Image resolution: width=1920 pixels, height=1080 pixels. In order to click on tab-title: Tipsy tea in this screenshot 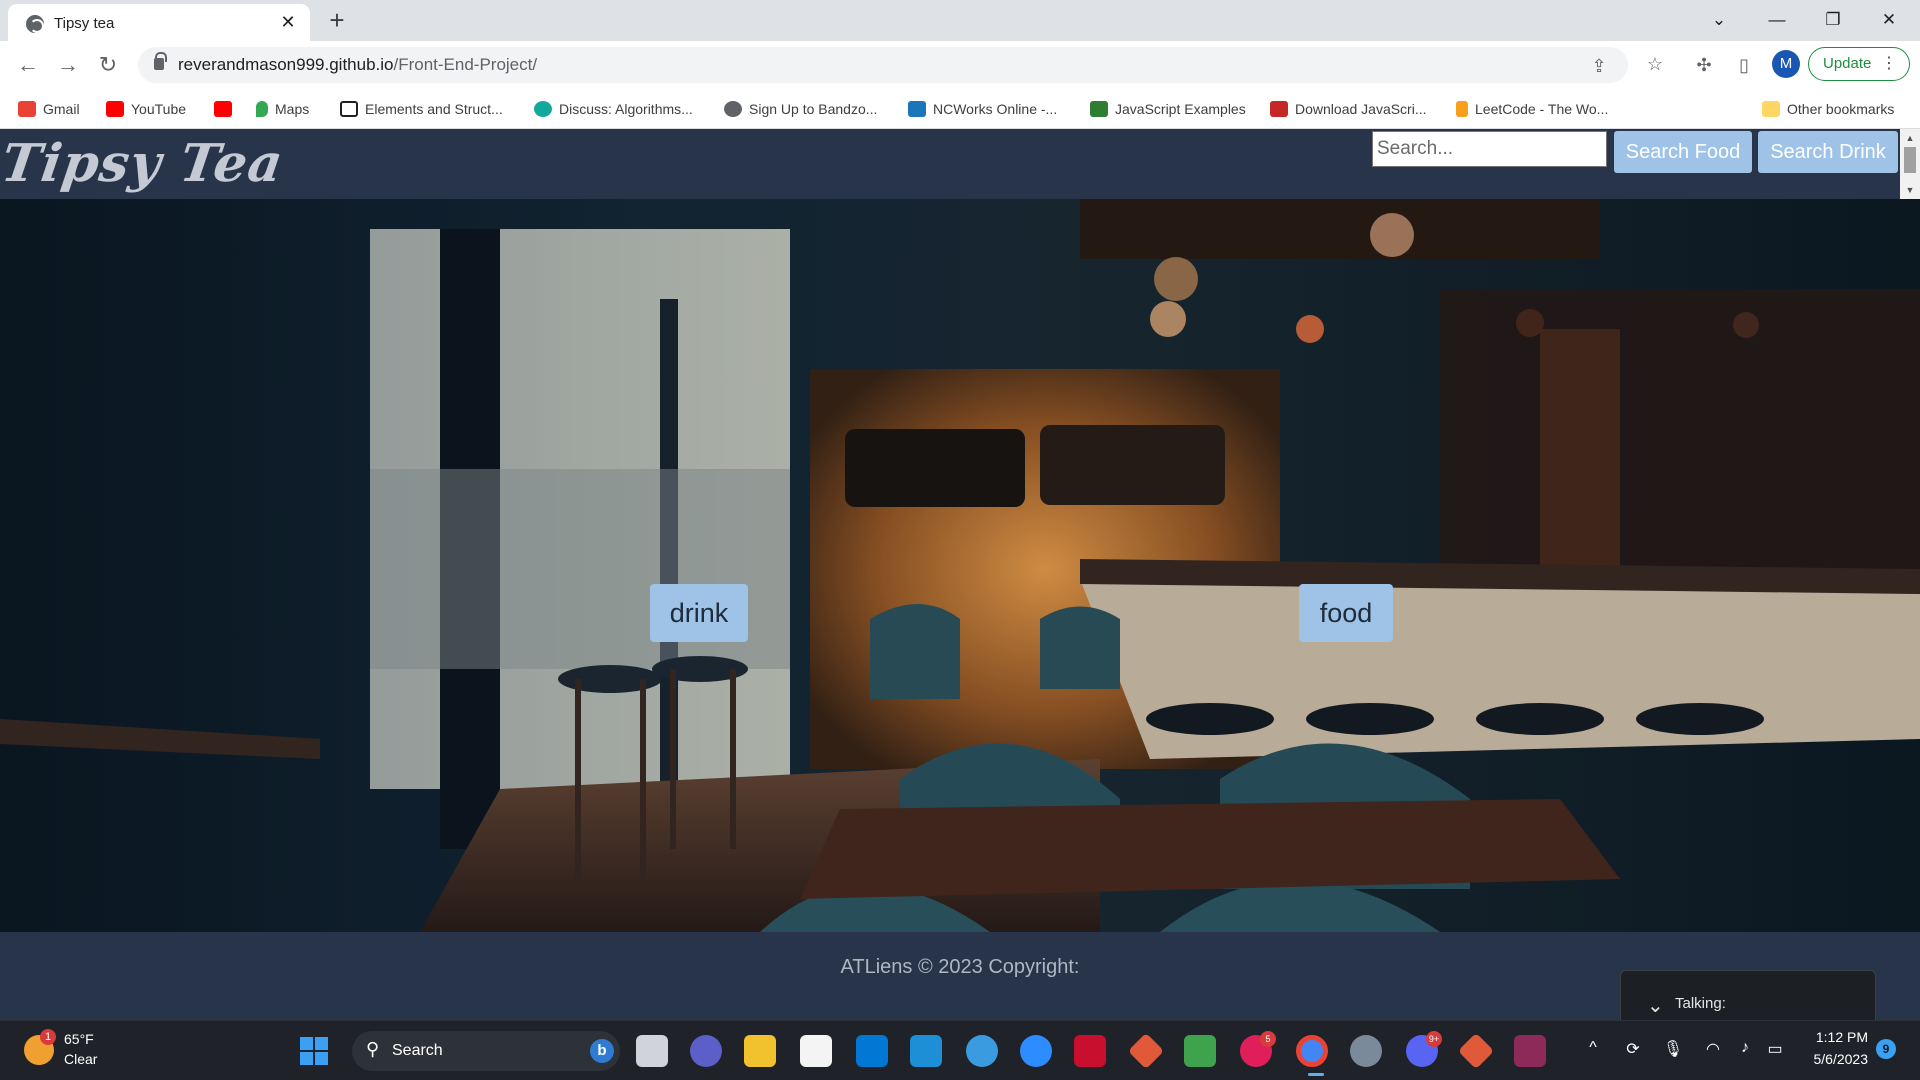, I will do `click(84, 23)`.